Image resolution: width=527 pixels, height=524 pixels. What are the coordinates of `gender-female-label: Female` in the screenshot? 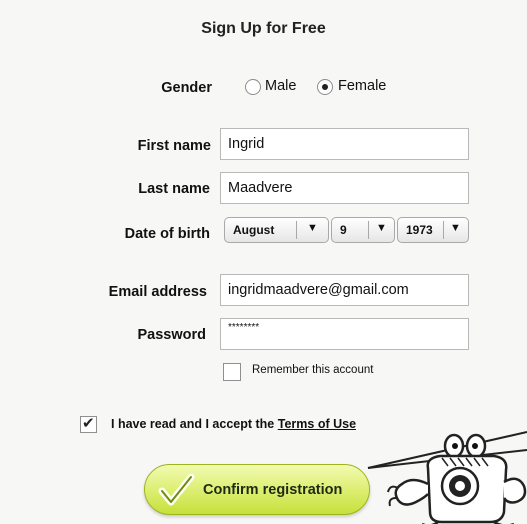 It's located at (362, 86).